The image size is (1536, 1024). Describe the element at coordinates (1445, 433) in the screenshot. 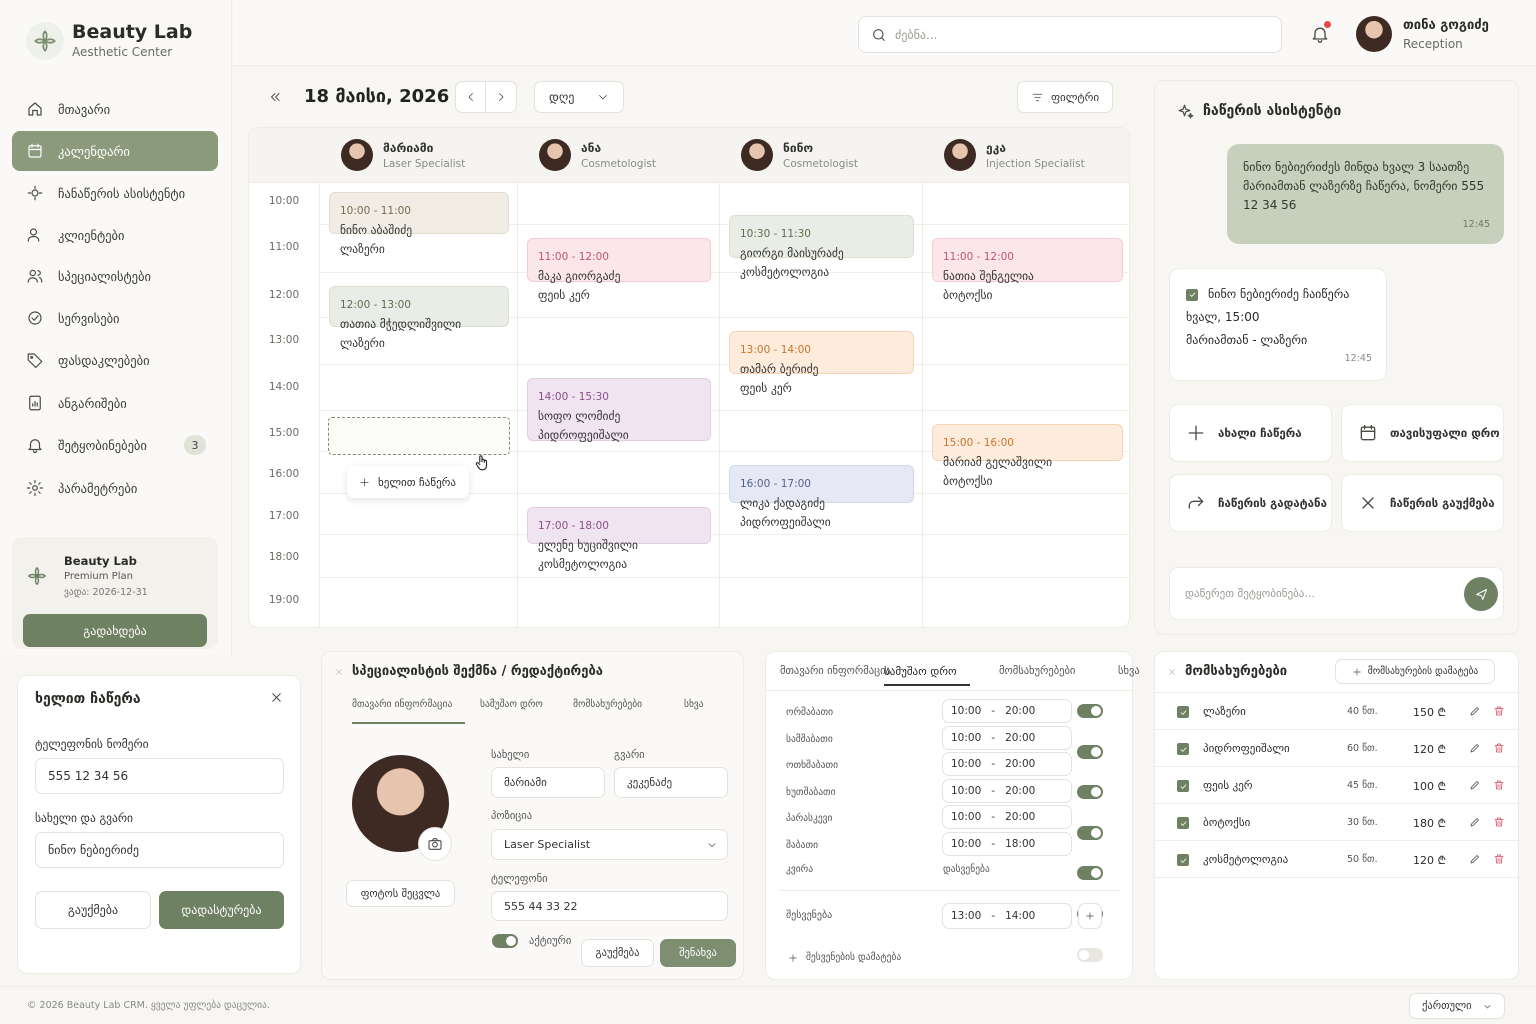

I see `action-label: თავისუფალი დრო` at that location.